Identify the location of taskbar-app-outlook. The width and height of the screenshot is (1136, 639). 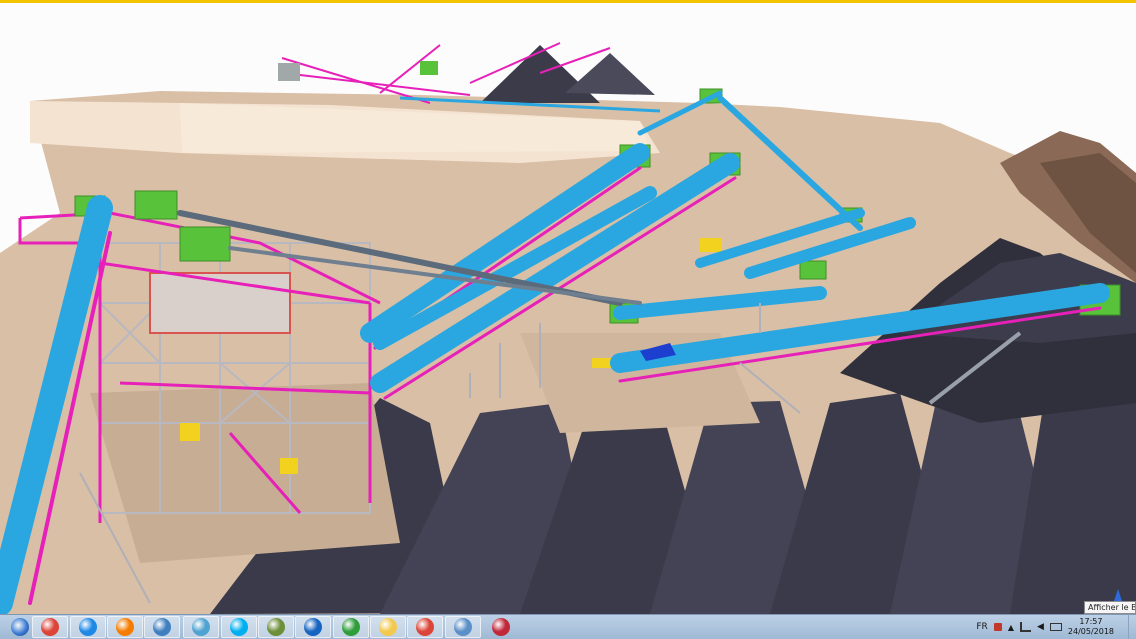
(313, 627).